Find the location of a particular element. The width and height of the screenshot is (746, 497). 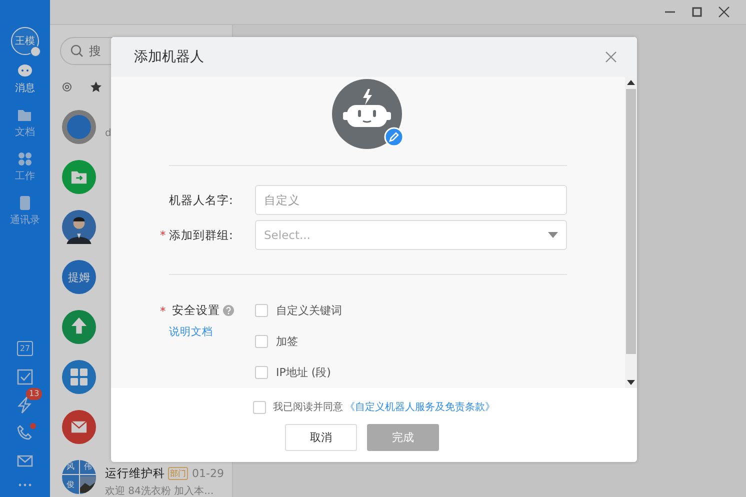

task-icon is located at coordinates (25, 377).